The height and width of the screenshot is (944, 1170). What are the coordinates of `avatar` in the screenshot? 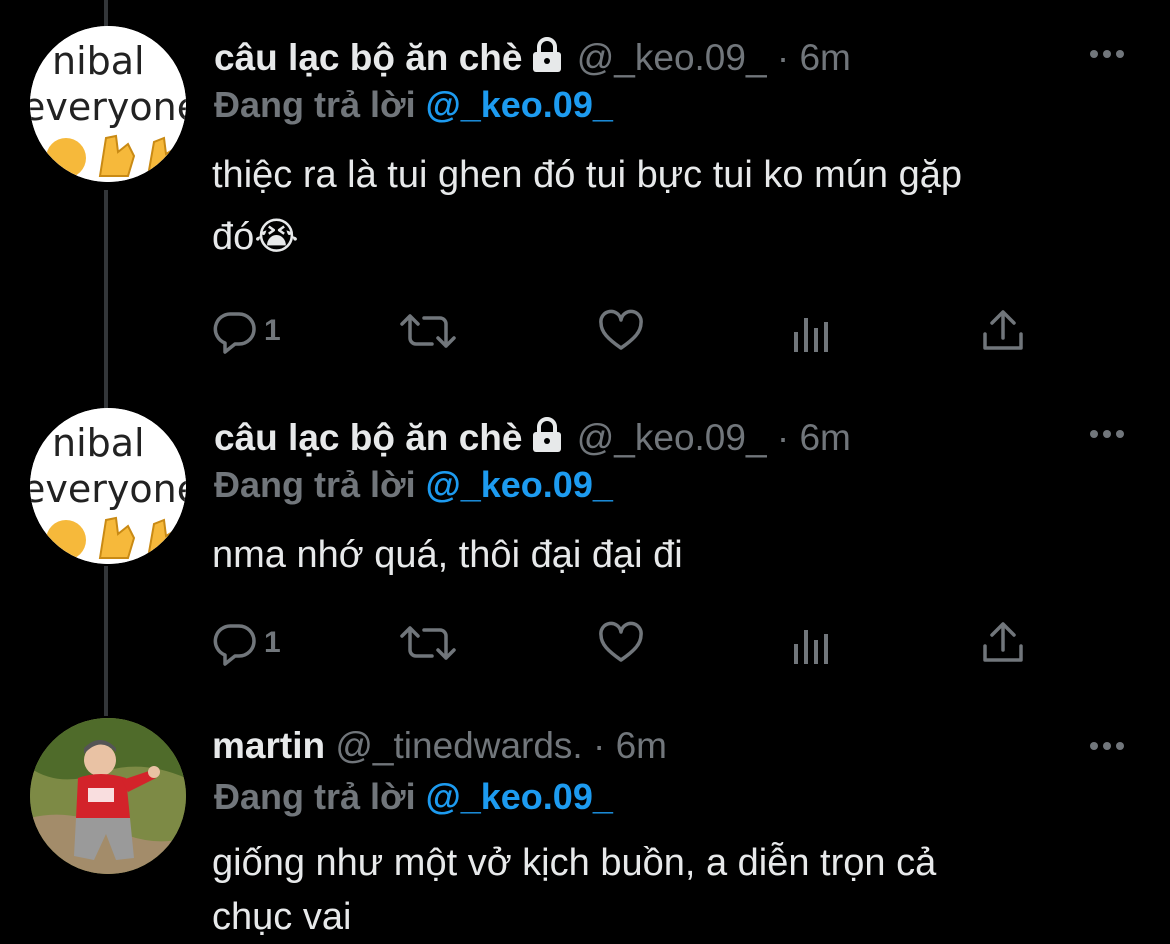 It's located at (108, 796).